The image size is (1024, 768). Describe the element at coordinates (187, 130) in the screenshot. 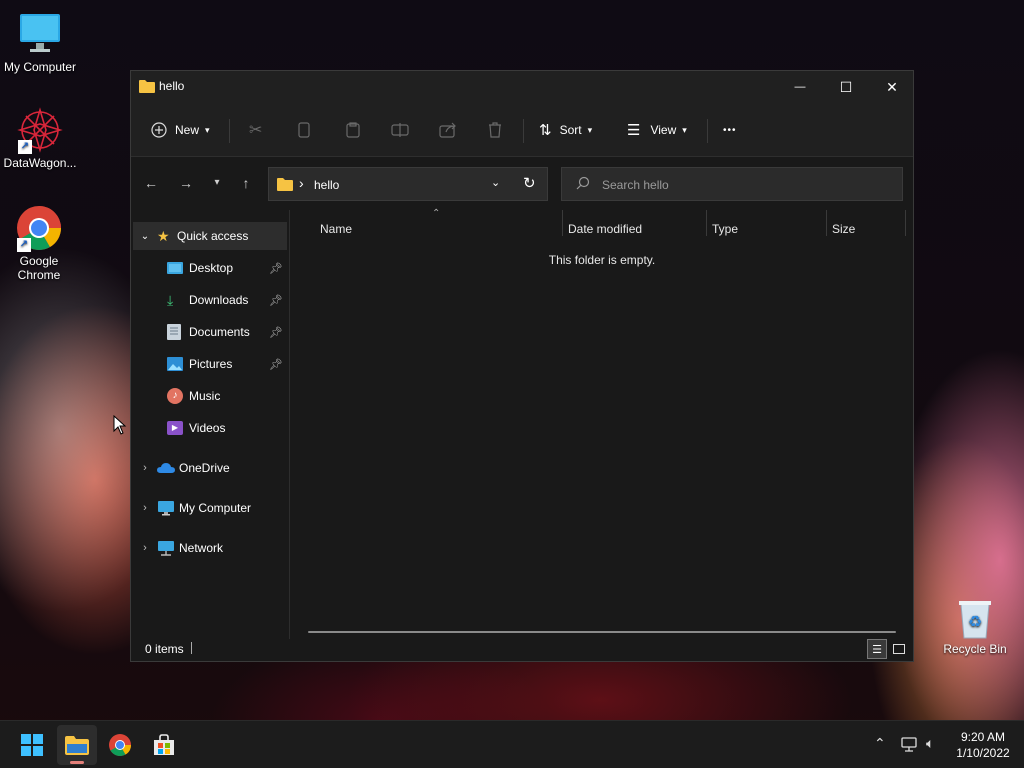

I see `new-label: New` at that location.